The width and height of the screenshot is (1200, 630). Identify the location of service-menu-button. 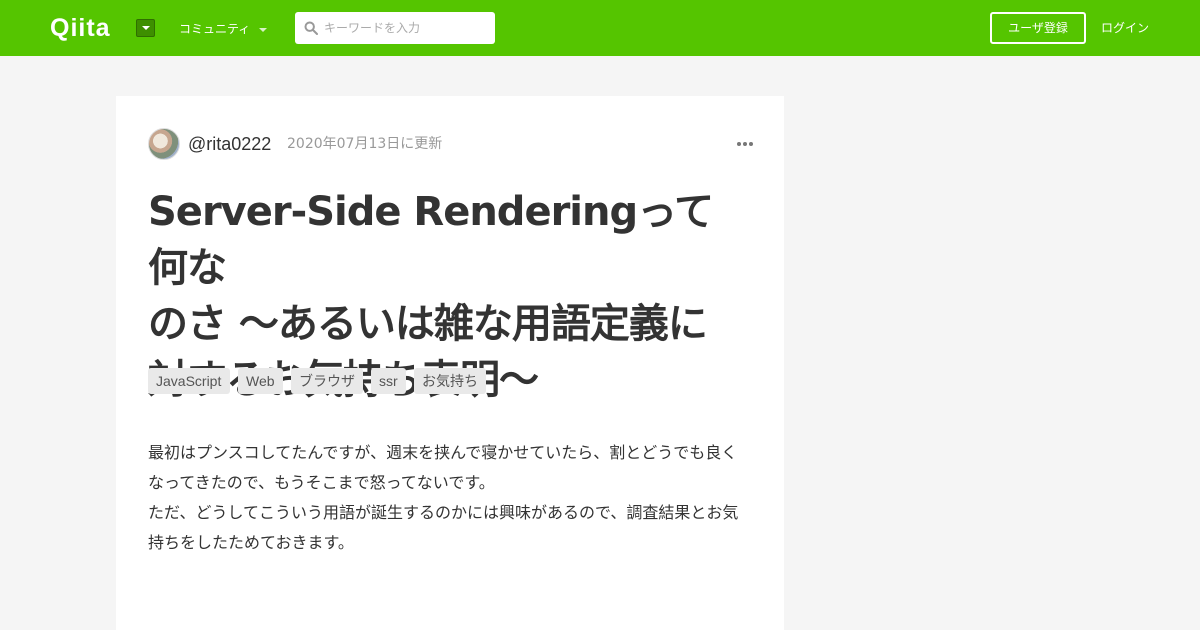
(145, 28).